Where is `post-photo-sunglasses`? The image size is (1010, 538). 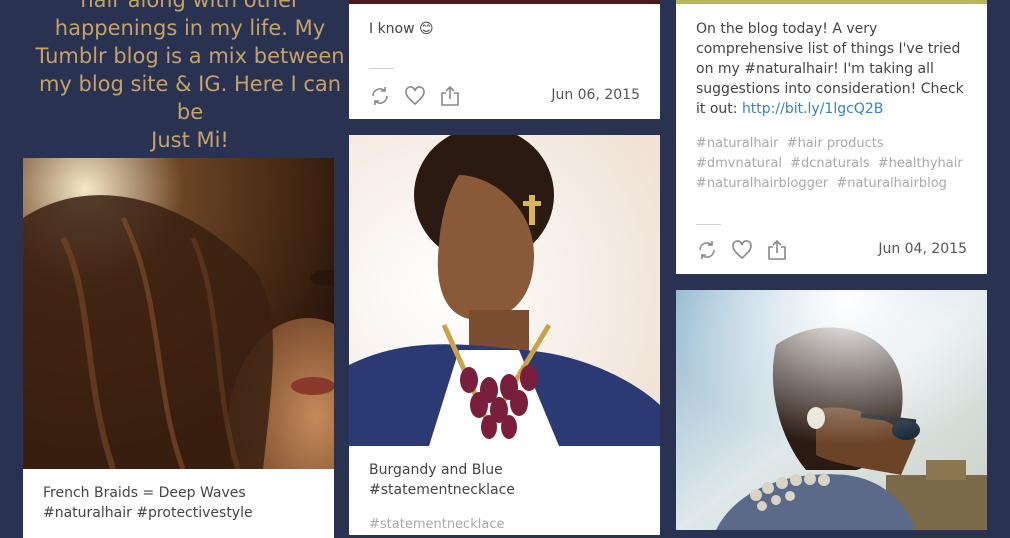 post-photo-sunglasses is located at coordinates (831, 410).